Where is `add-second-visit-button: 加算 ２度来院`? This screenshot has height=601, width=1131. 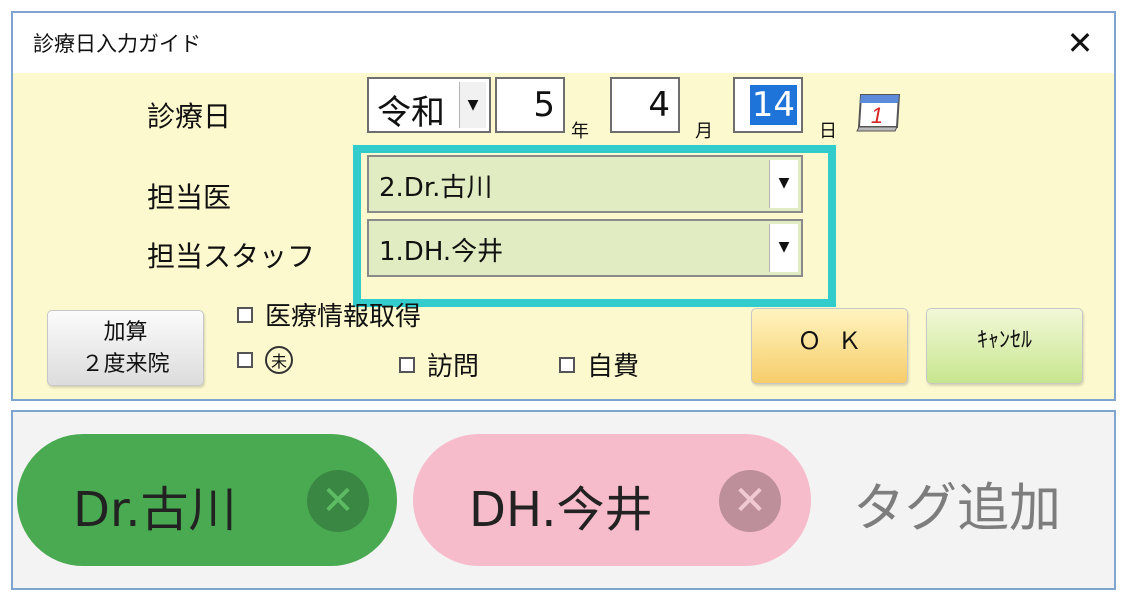 add-second-visit-button: 加算 ２度来院 is located at coordinates (125, 348).